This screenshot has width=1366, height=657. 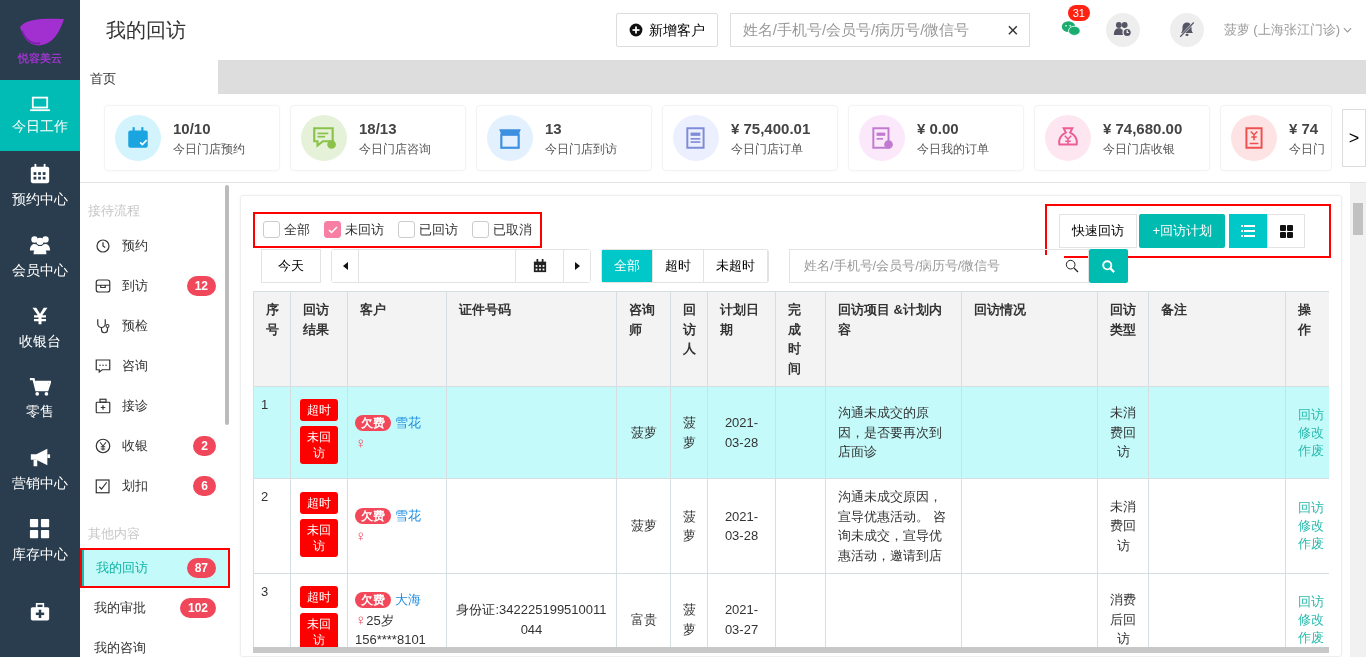 What do you see at coordinates (155, 365) in the screenshot?
I see `menu-item: 咨询` at bounding box center [155, 365].